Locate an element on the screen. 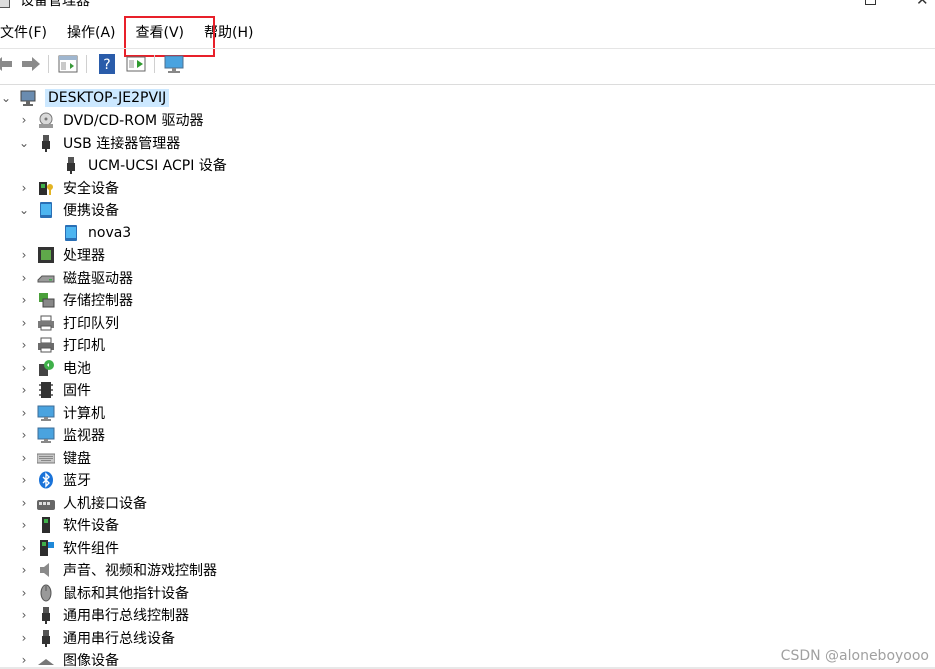 The height and width of the screenshot is (669, 935). properties-icon is located at coordinates (68, 64).